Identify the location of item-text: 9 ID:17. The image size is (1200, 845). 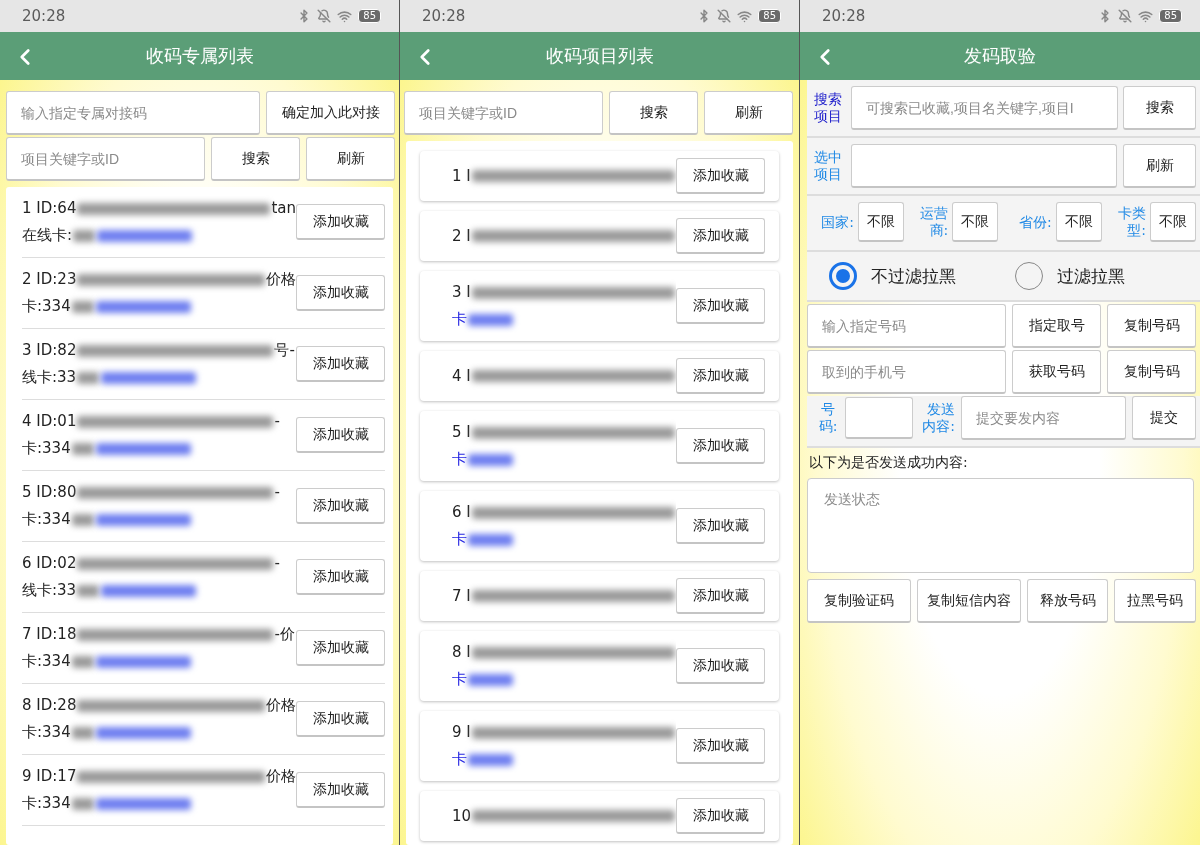
(49, 776).